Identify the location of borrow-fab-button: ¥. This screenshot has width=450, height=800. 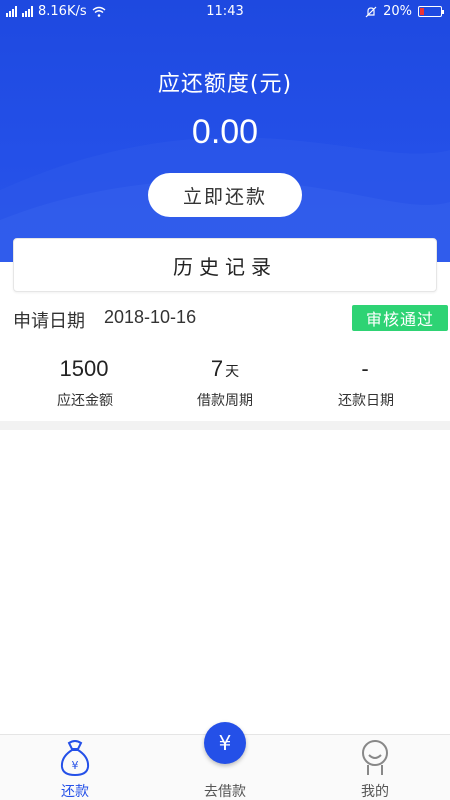
(225, 743).